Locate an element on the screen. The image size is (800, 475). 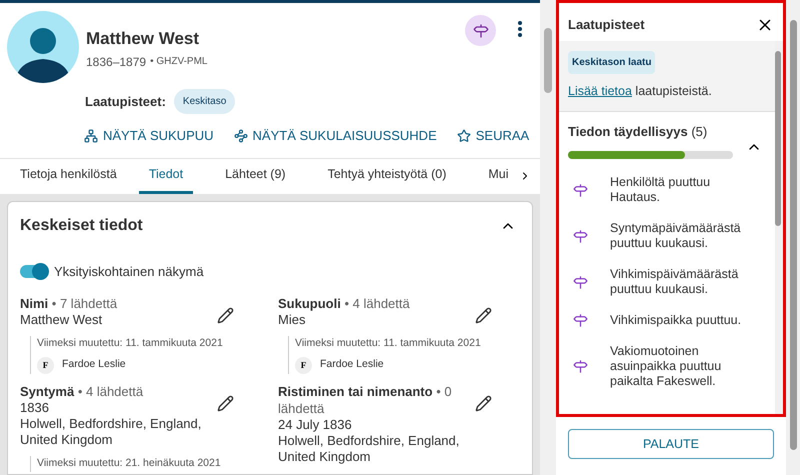
more-menu-button is located at coordinates (520, 29).